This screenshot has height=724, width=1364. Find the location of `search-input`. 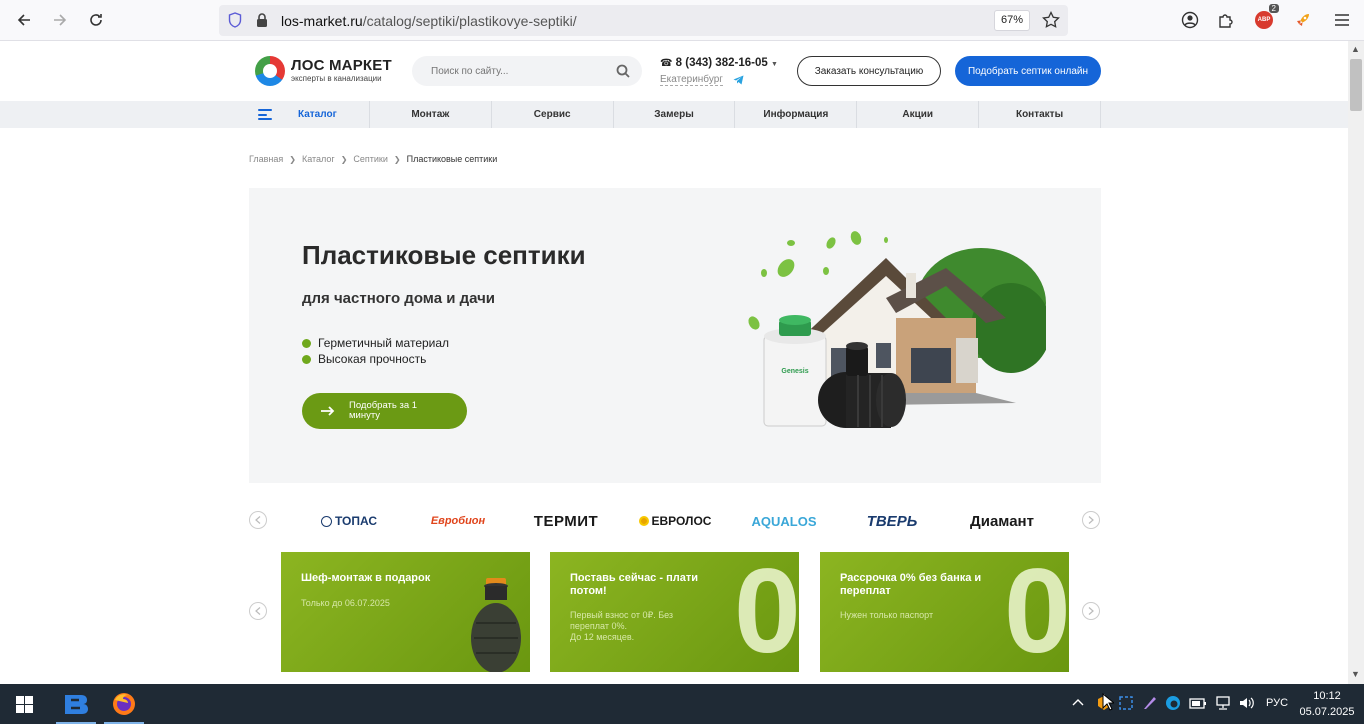

search-input is located at coordinates (512, 71).